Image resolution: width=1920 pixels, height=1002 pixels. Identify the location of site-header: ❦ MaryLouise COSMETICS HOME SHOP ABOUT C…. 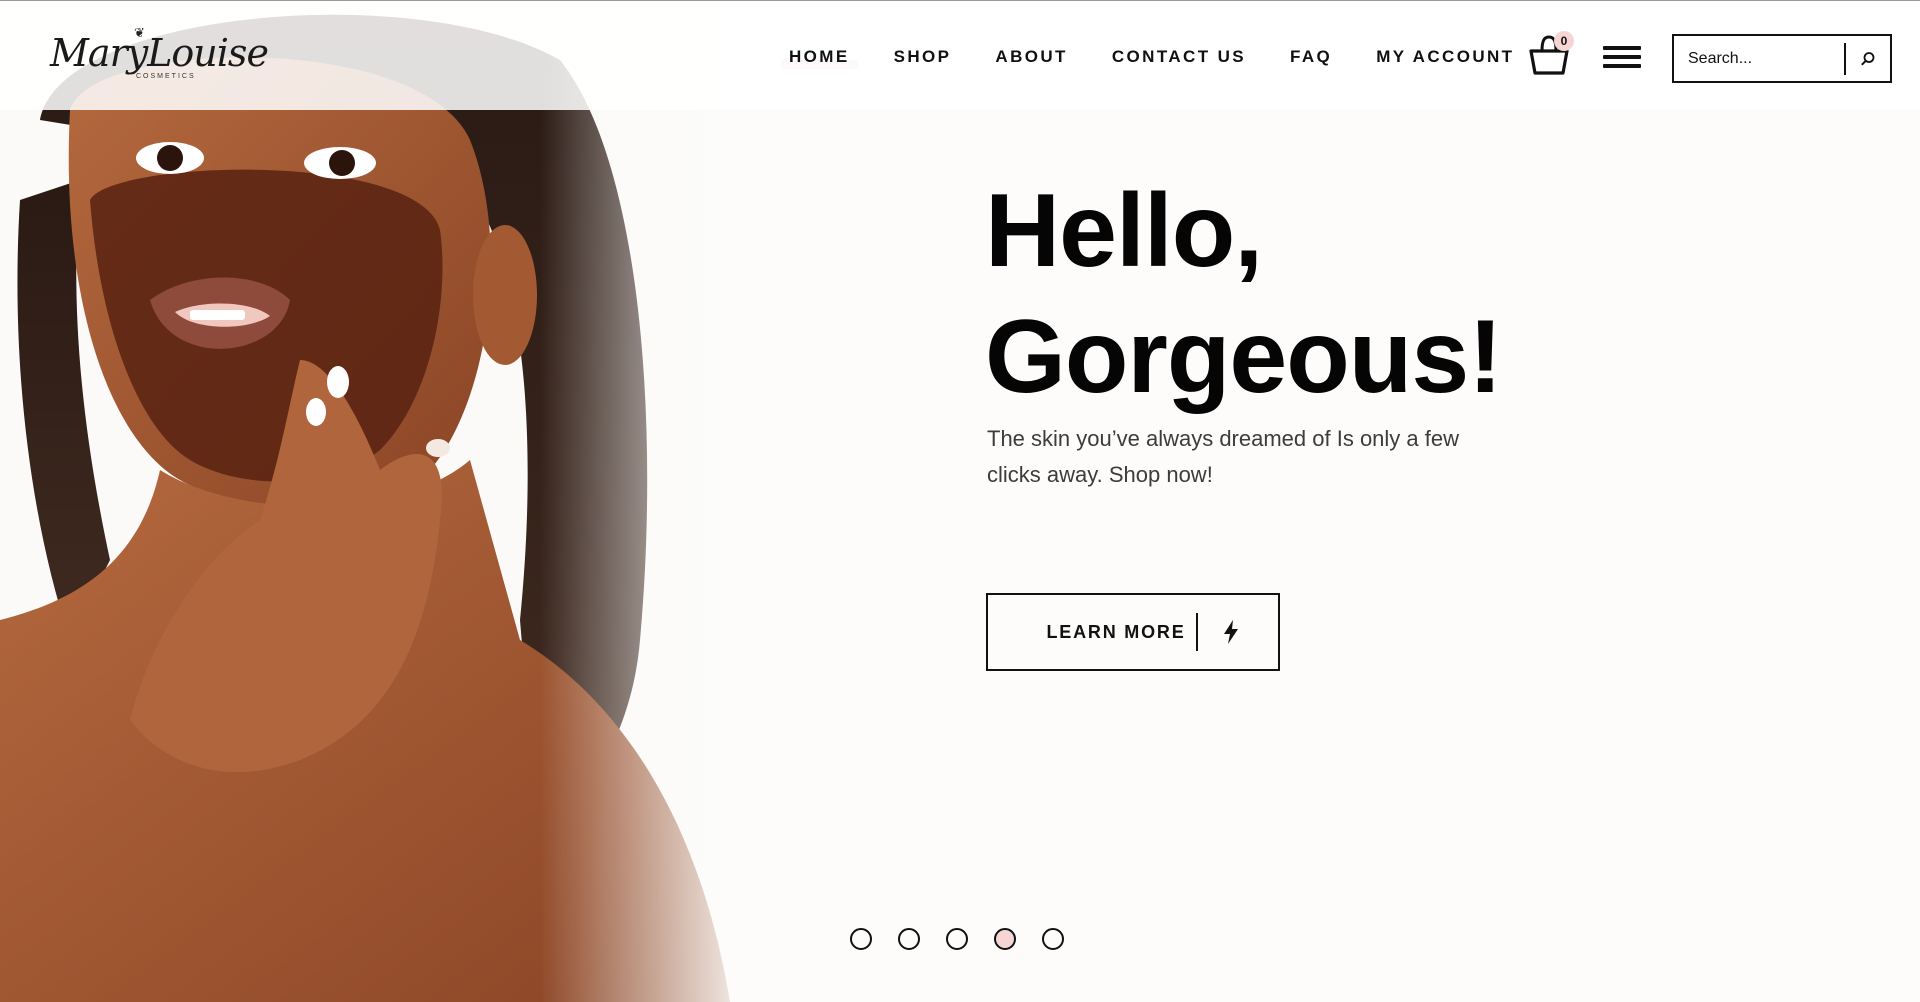
(960, 55).